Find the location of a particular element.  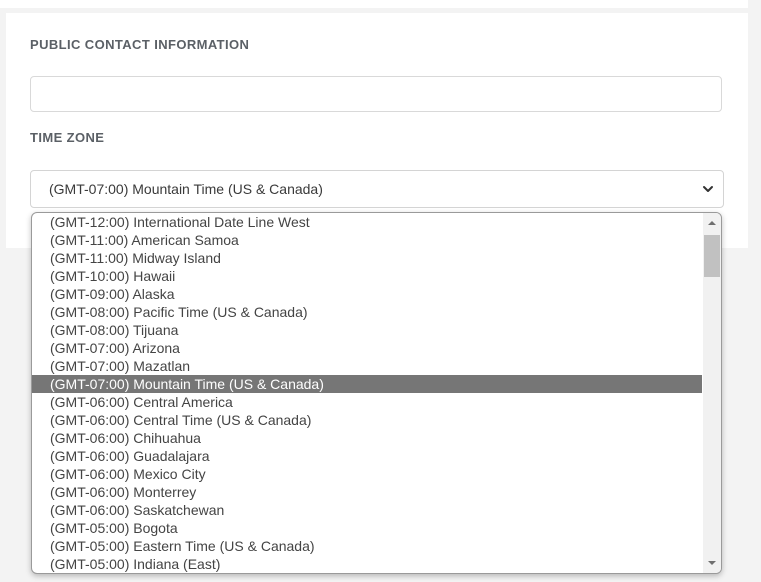

time-zone-option: (GMT-06:00) Chihuahua is located at coordinates (367, 438).